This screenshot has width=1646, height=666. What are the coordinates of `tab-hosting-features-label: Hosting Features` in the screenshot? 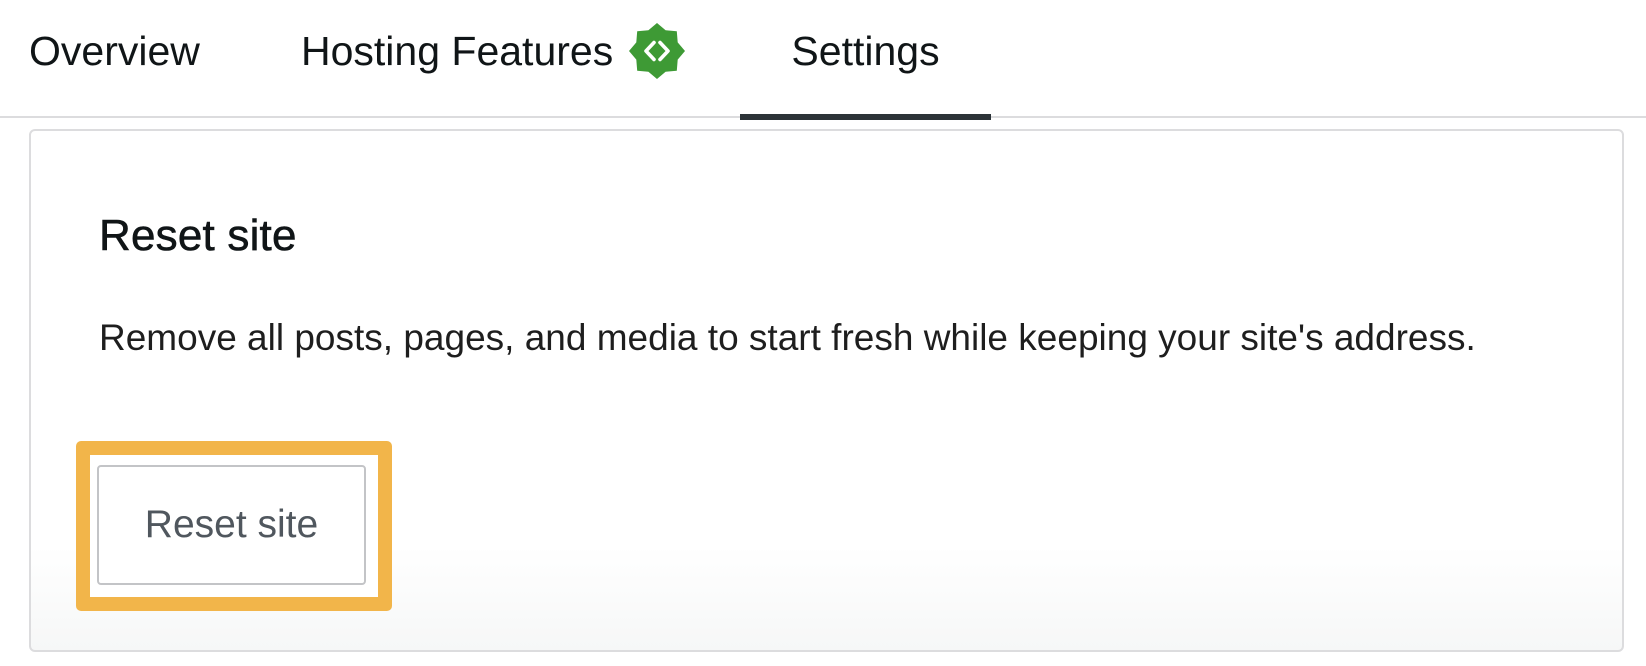 It's located at (457, 50).